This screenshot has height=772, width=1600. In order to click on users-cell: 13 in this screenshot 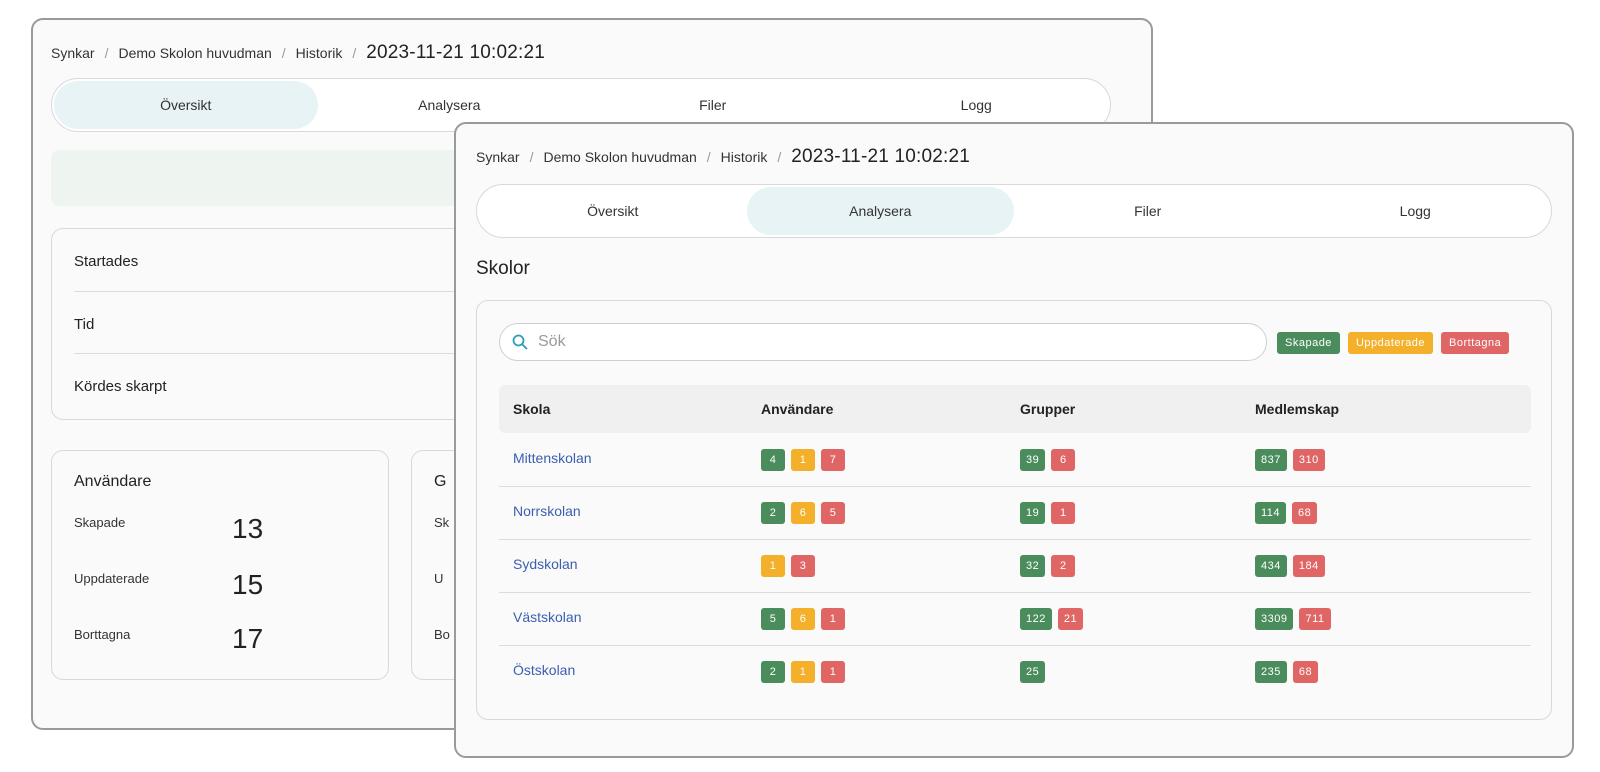, I will do `click(791, 566)`.